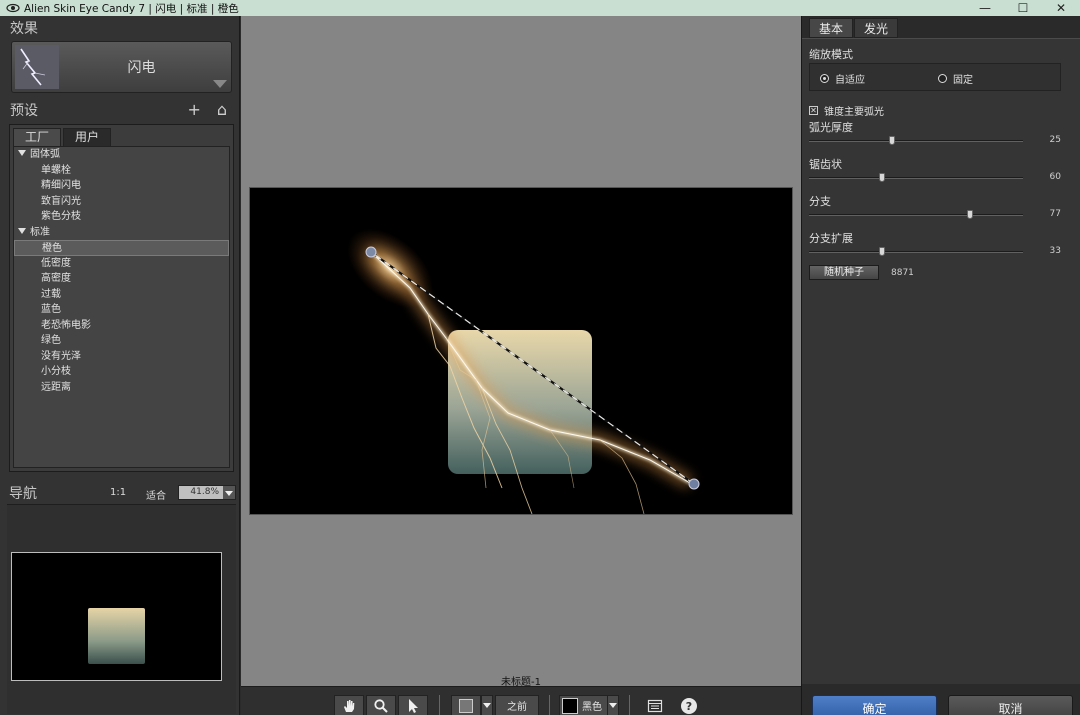 The image size is (1080, 715). I want to click on minimize-button: —, so click(985, 8).